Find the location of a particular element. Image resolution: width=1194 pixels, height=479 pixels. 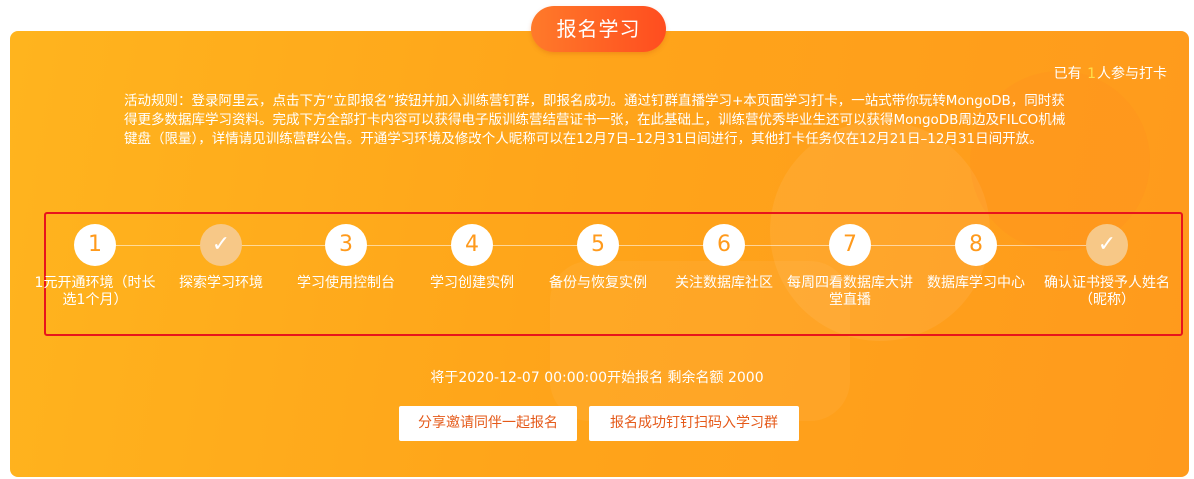

step-number-circle: 7 is located at coordinates (850, 245).